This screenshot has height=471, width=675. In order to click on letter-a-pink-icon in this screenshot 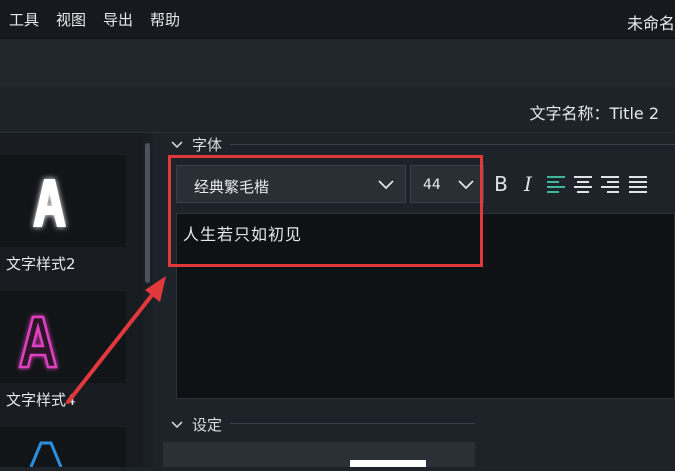, I will do `click(38, 342)`.